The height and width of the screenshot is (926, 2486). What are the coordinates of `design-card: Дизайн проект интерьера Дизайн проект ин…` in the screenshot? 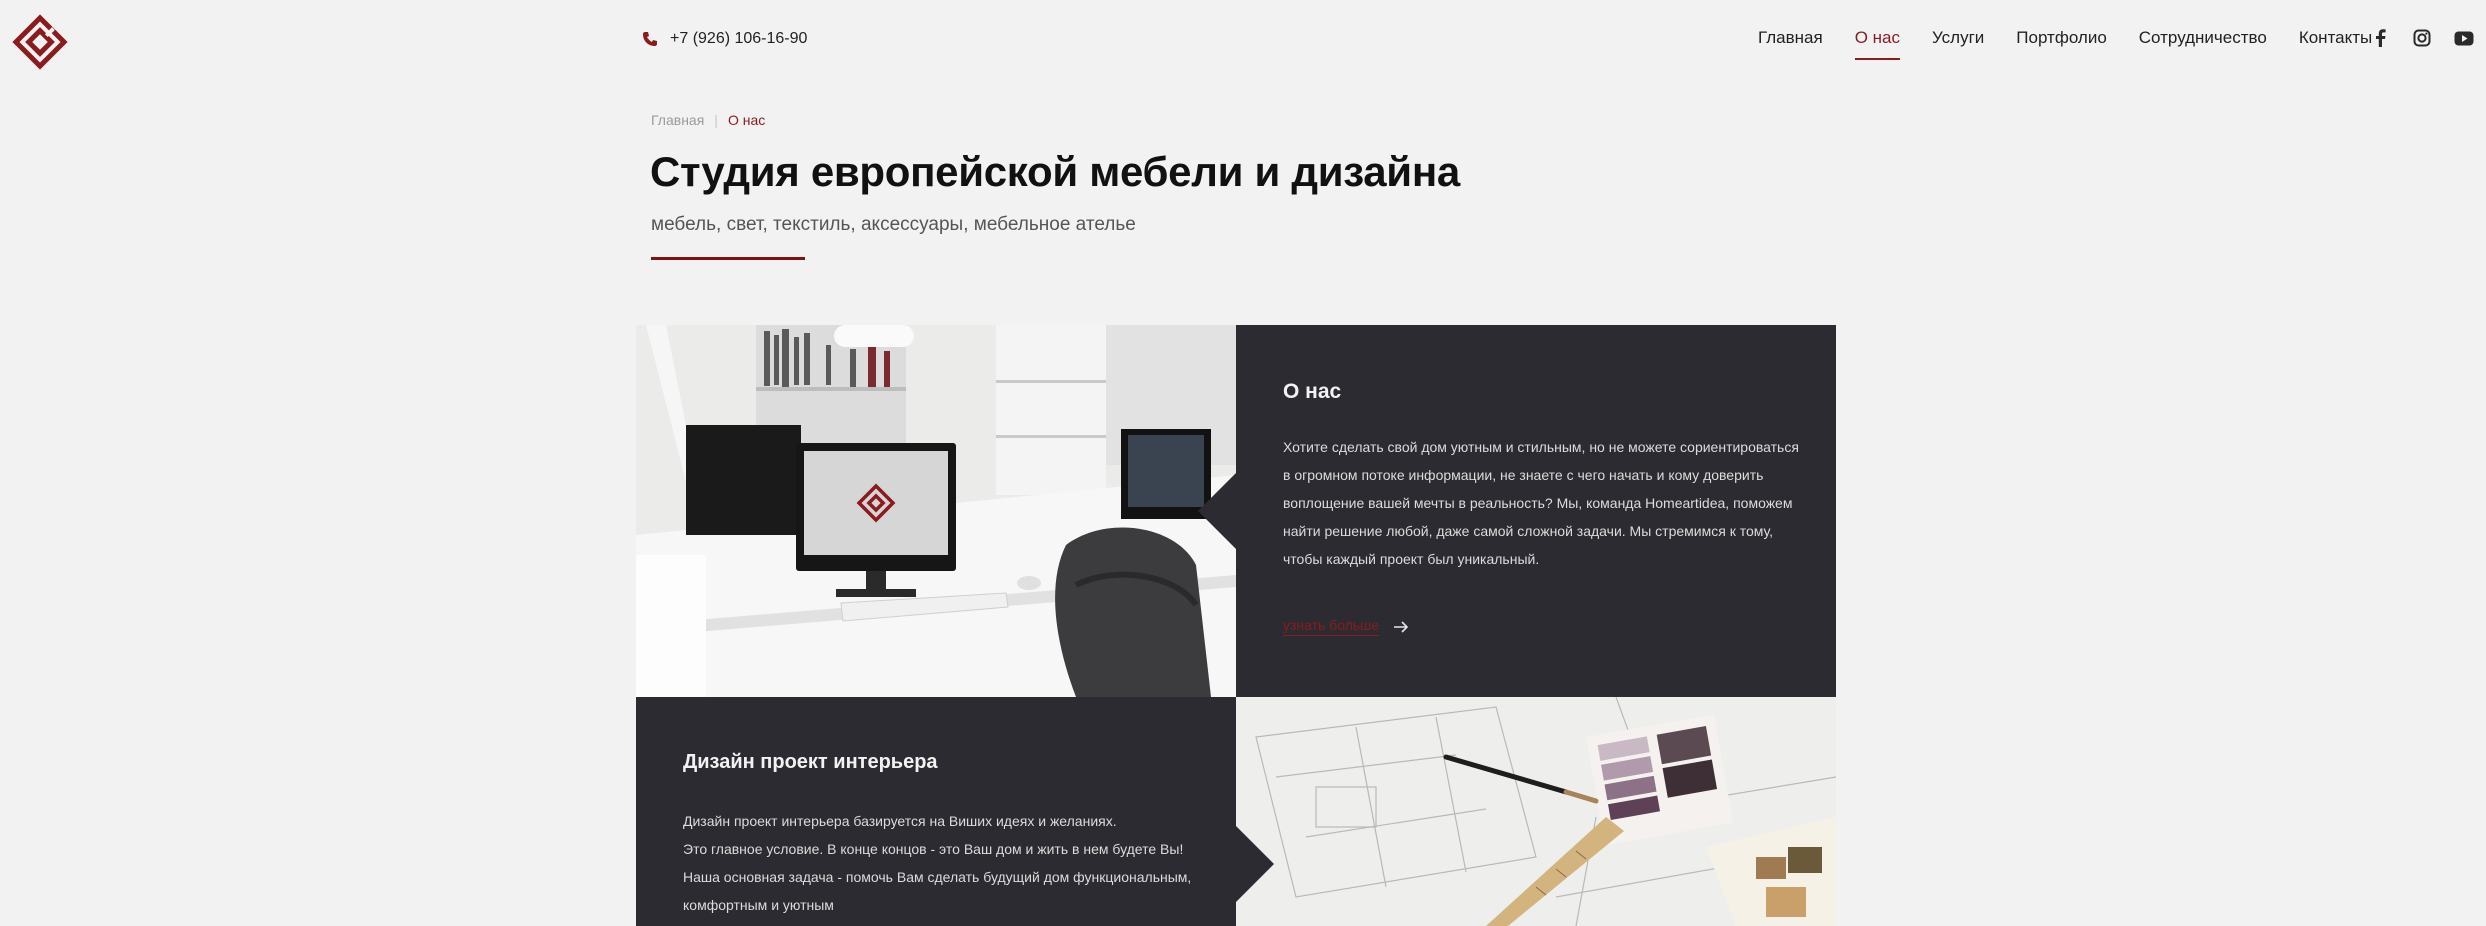 It's located at (936, 811).